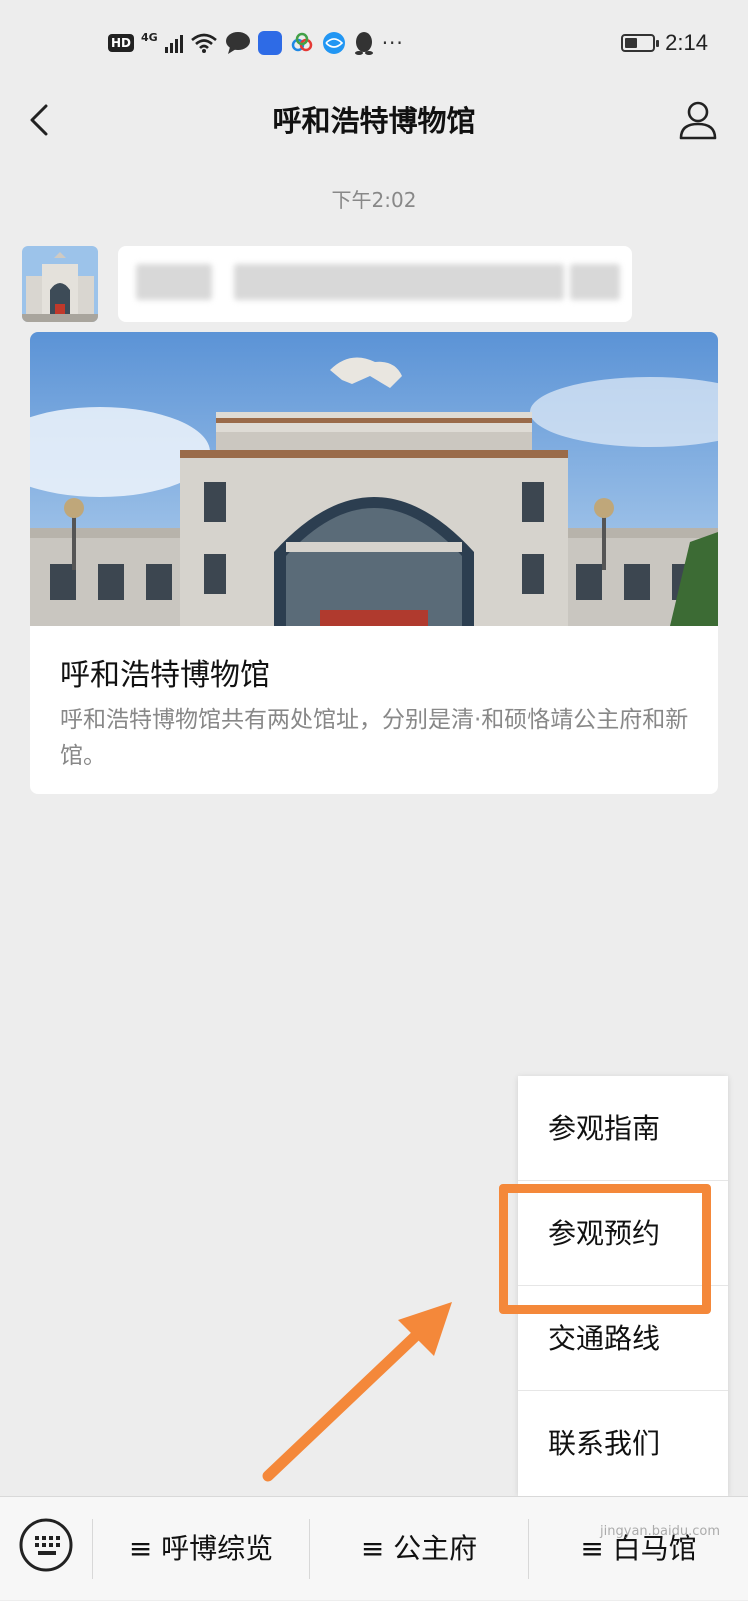  What do you see at coordinates (333, 43) in the screenshot?
I see `browser-icon` at bounding box center [333, 43].